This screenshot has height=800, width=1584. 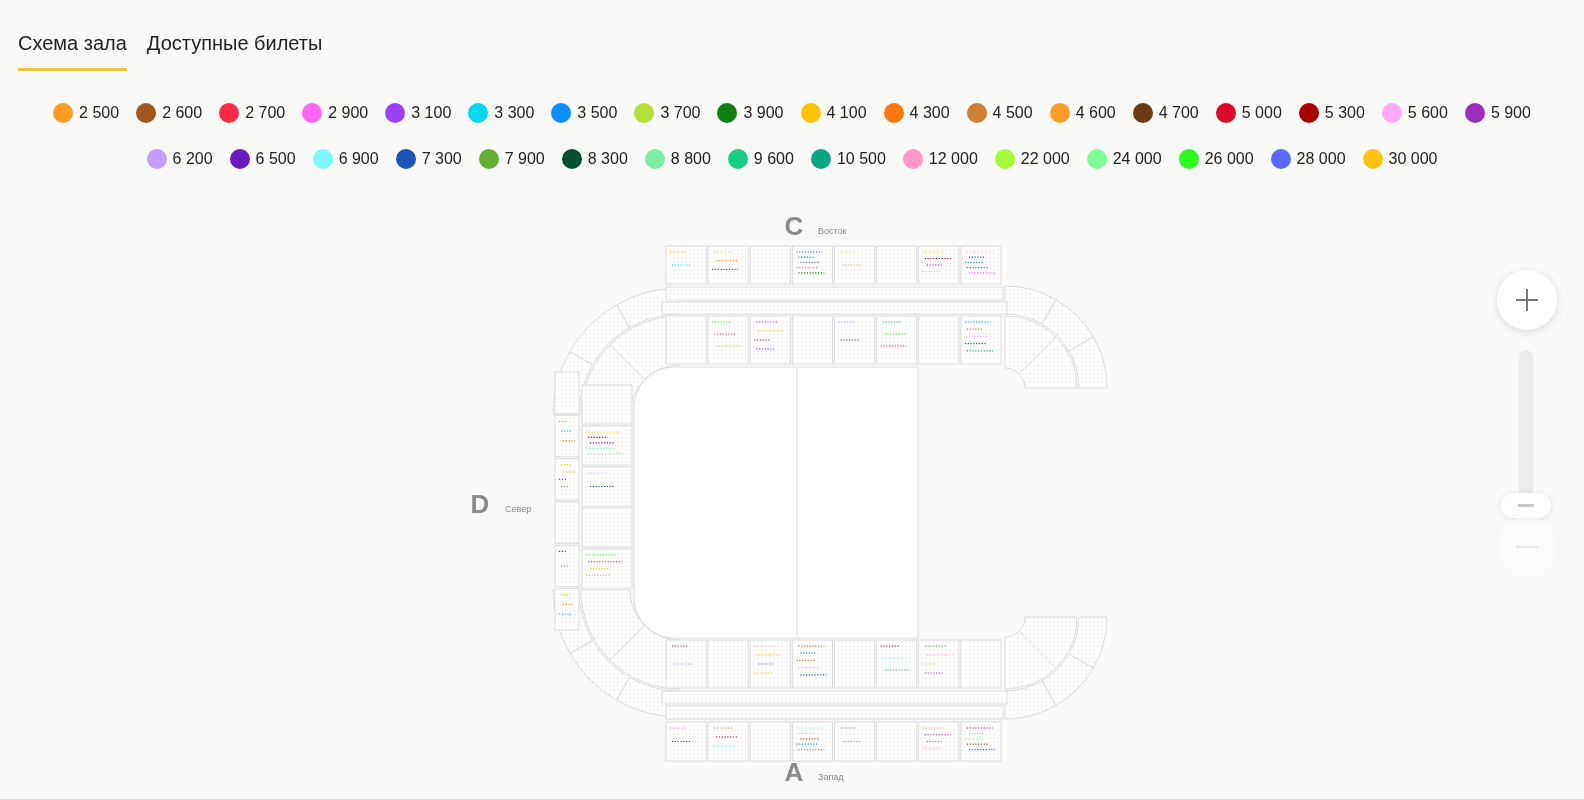 What do you see at coordinates (265, 113) in the screenshot?
I see `price-label: 2 700` at bounding box center [265, 113].